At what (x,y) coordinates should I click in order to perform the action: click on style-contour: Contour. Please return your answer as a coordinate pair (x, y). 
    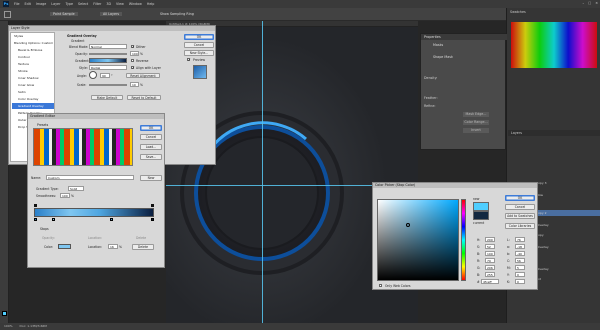
    Looking at the image, I should click on (33, 57).